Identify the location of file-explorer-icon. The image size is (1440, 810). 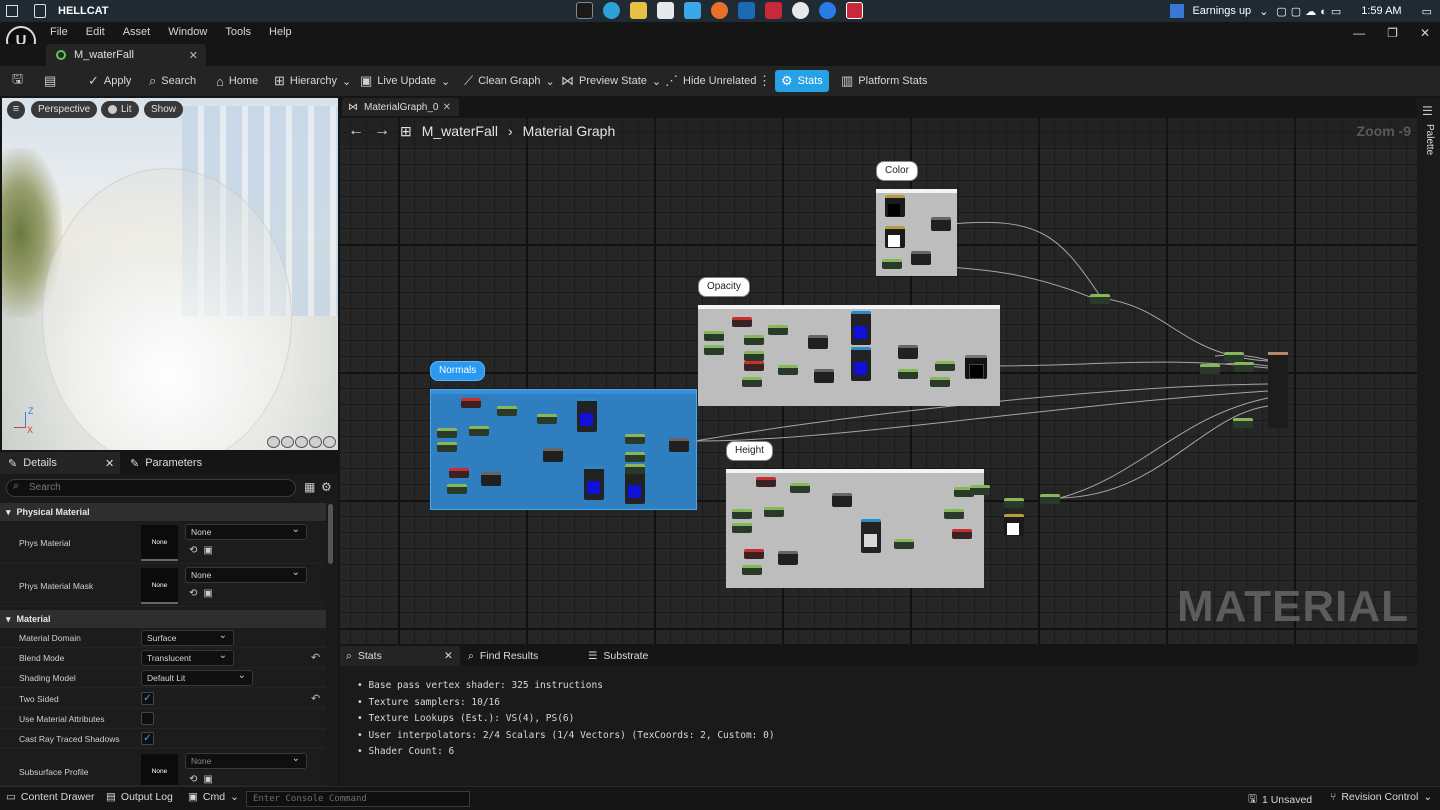
(638, 10).